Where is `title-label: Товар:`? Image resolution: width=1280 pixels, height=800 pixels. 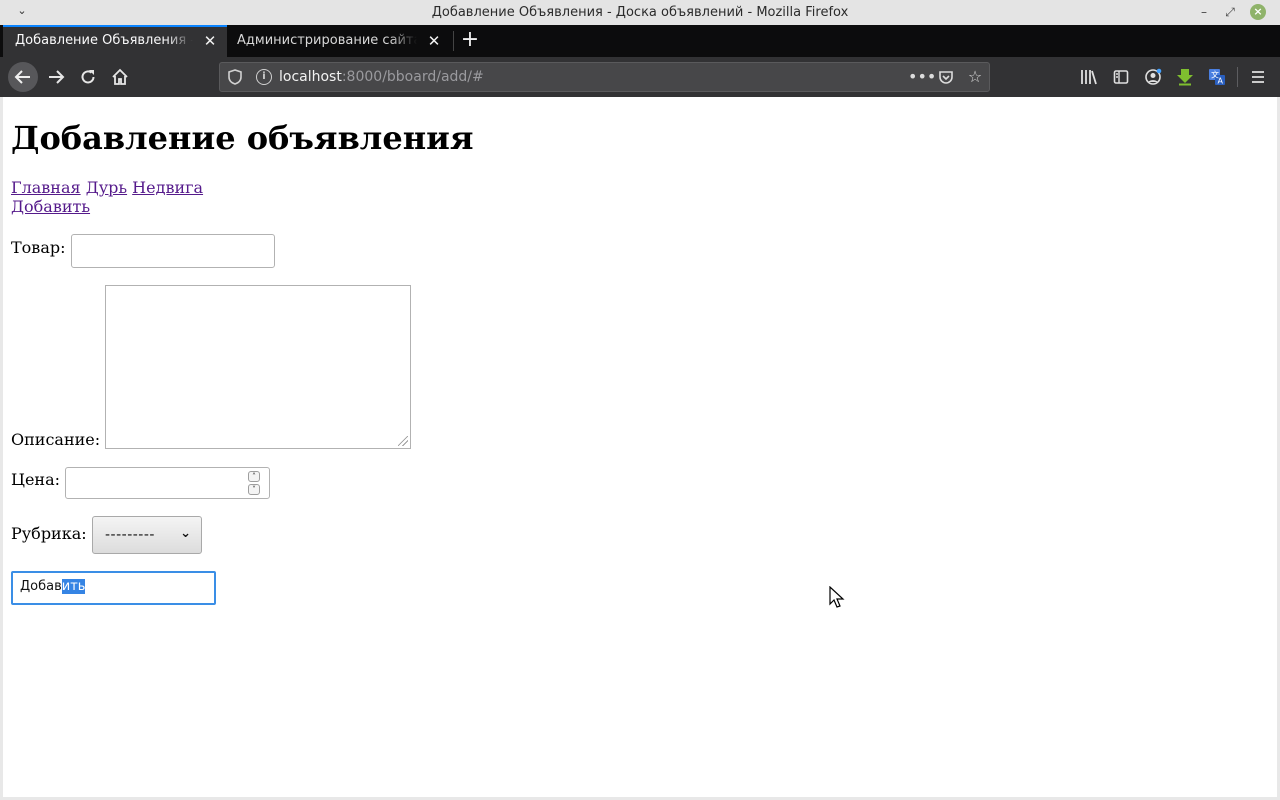 title-label: Товар: is located at coordinates (38, 247).